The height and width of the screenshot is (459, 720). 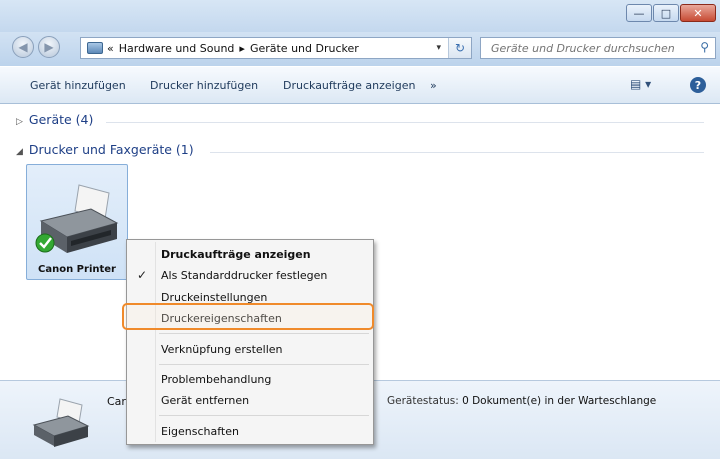 What do you see at coordinates (586, 48) in the screenshot?
I see `search-input` at bounding box center [586, 48].